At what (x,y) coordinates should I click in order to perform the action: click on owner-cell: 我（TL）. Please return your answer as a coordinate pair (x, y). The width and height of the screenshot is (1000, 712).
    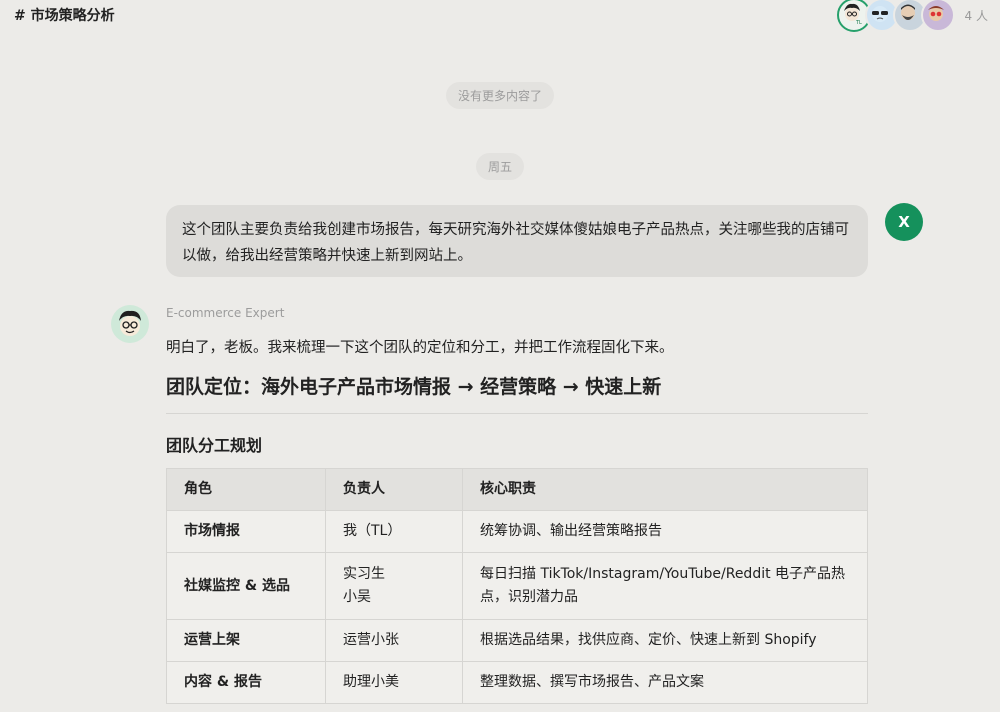
    Looking at the image, I should click on (394, 531).